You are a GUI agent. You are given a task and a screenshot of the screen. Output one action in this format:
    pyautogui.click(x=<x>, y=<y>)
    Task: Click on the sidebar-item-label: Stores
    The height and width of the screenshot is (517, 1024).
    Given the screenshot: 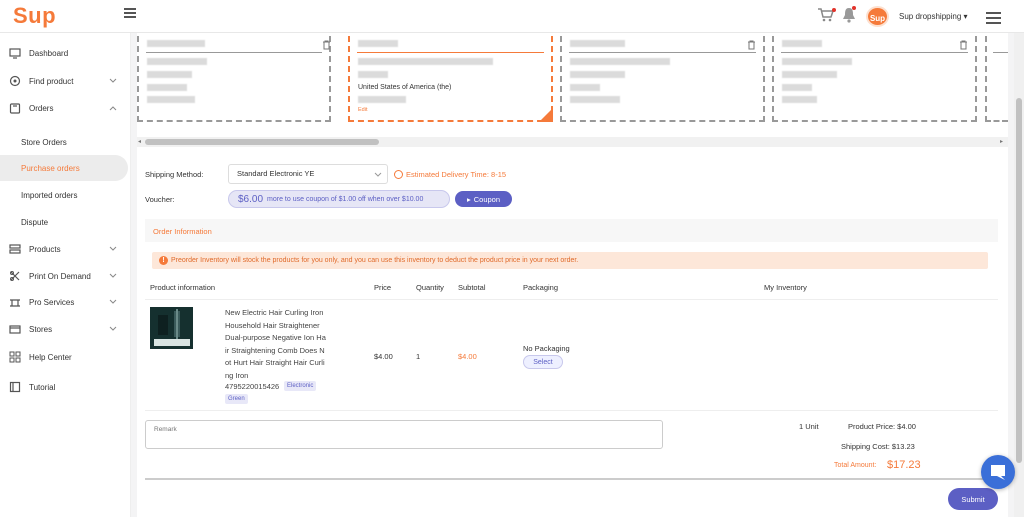 What is the action you would take?
    pyautogui.click(x=41, y=329)
    